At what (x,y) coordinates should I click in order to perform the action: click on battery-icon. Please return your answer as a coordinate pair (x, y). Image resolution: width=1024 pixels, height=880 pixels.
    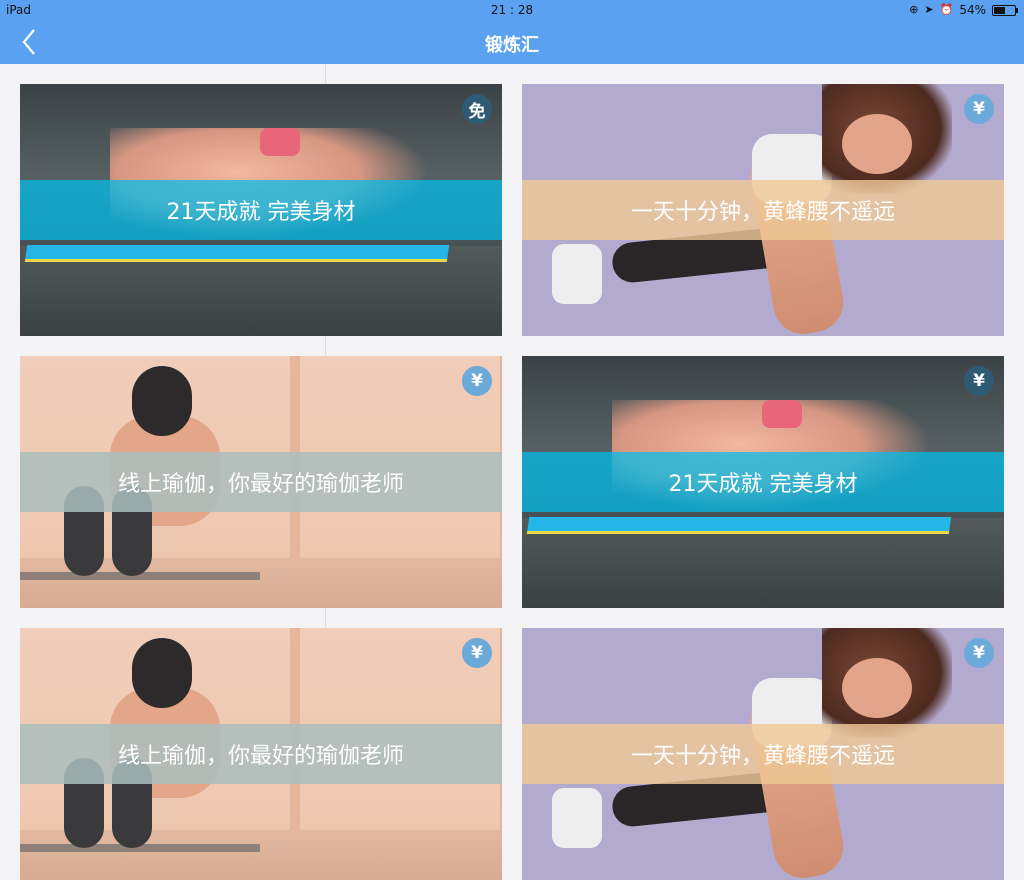
    Looking at the image, I should click on (1005, 10).